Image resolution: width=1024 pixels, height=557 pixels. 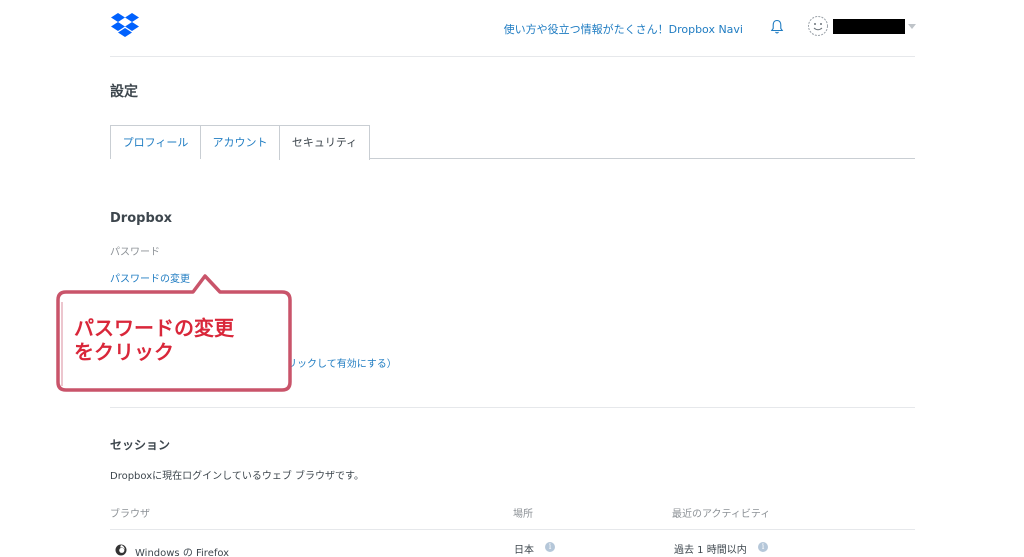 I want to click on page-title: 設定, so click(x=124, y=92).